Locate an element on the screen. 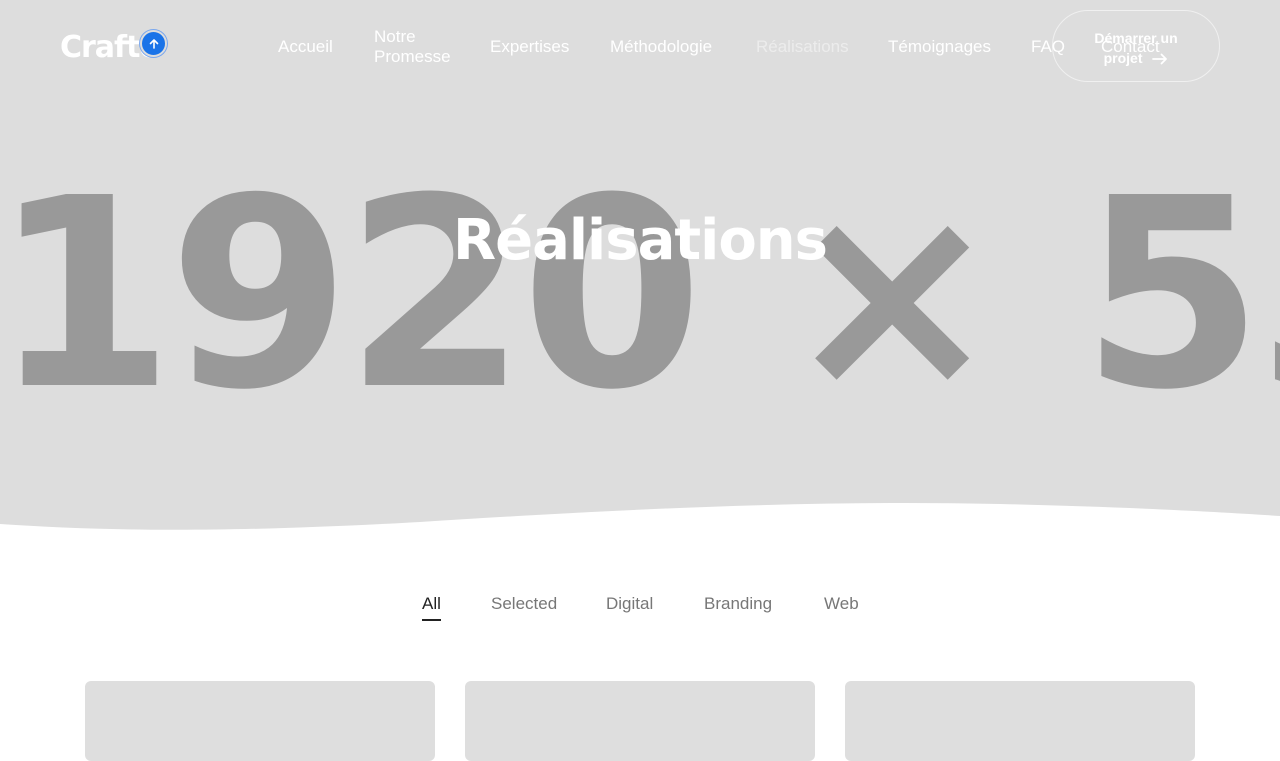  nav-expertises: Expertises is located at coordinates (529, 47).